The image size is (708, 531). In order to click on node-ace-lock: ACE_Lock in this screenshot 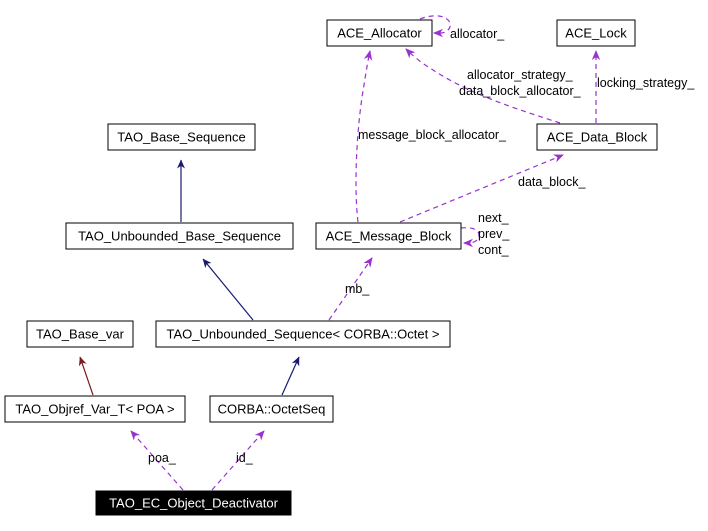, I will do `click(596, 33)`.